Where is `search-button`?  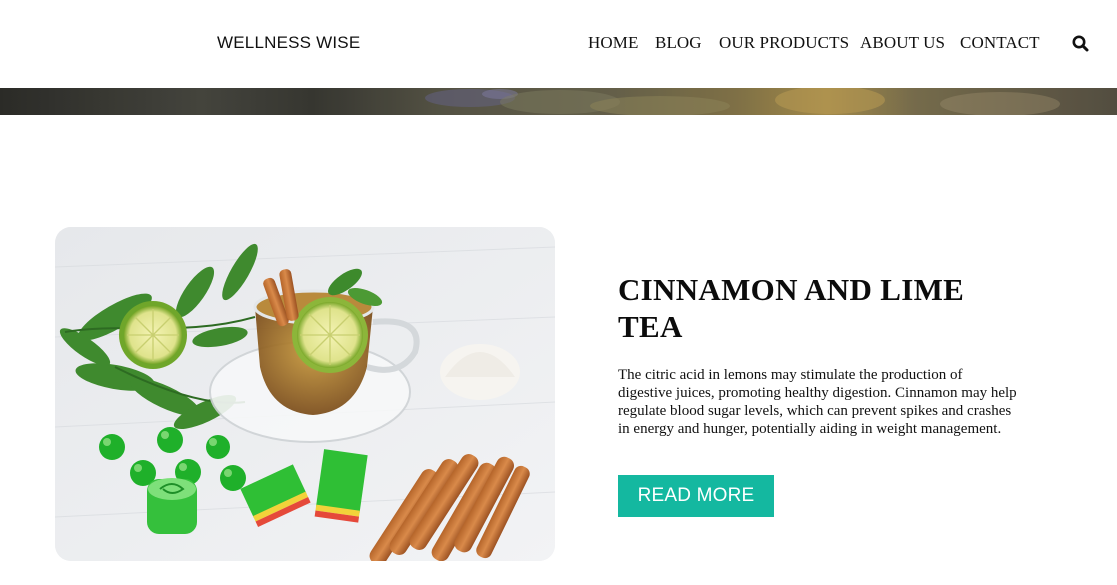 search-button is located at coordinates (1081, 44).